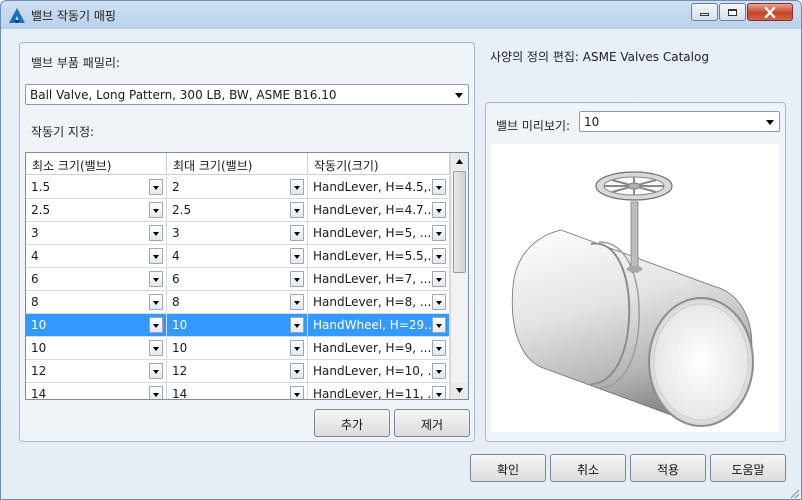 Image resolution: width=802 pixels, height=500 pixels. Describe the element at coordinates (668, 468) in the screenshot. I see `apply-button: 적용` at that location.